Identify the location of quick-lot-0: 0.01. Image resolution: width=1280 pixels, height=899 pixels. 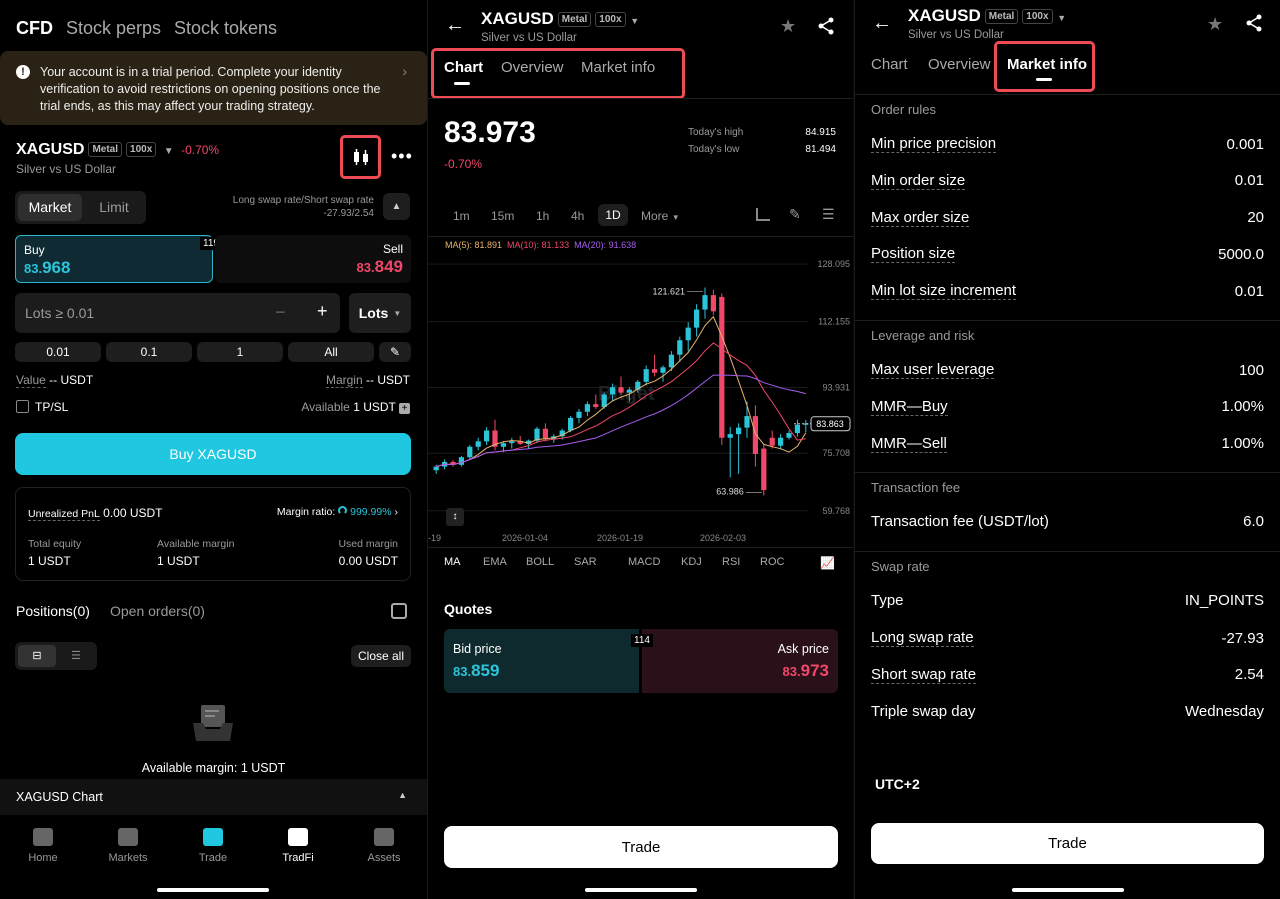
(58, 352).